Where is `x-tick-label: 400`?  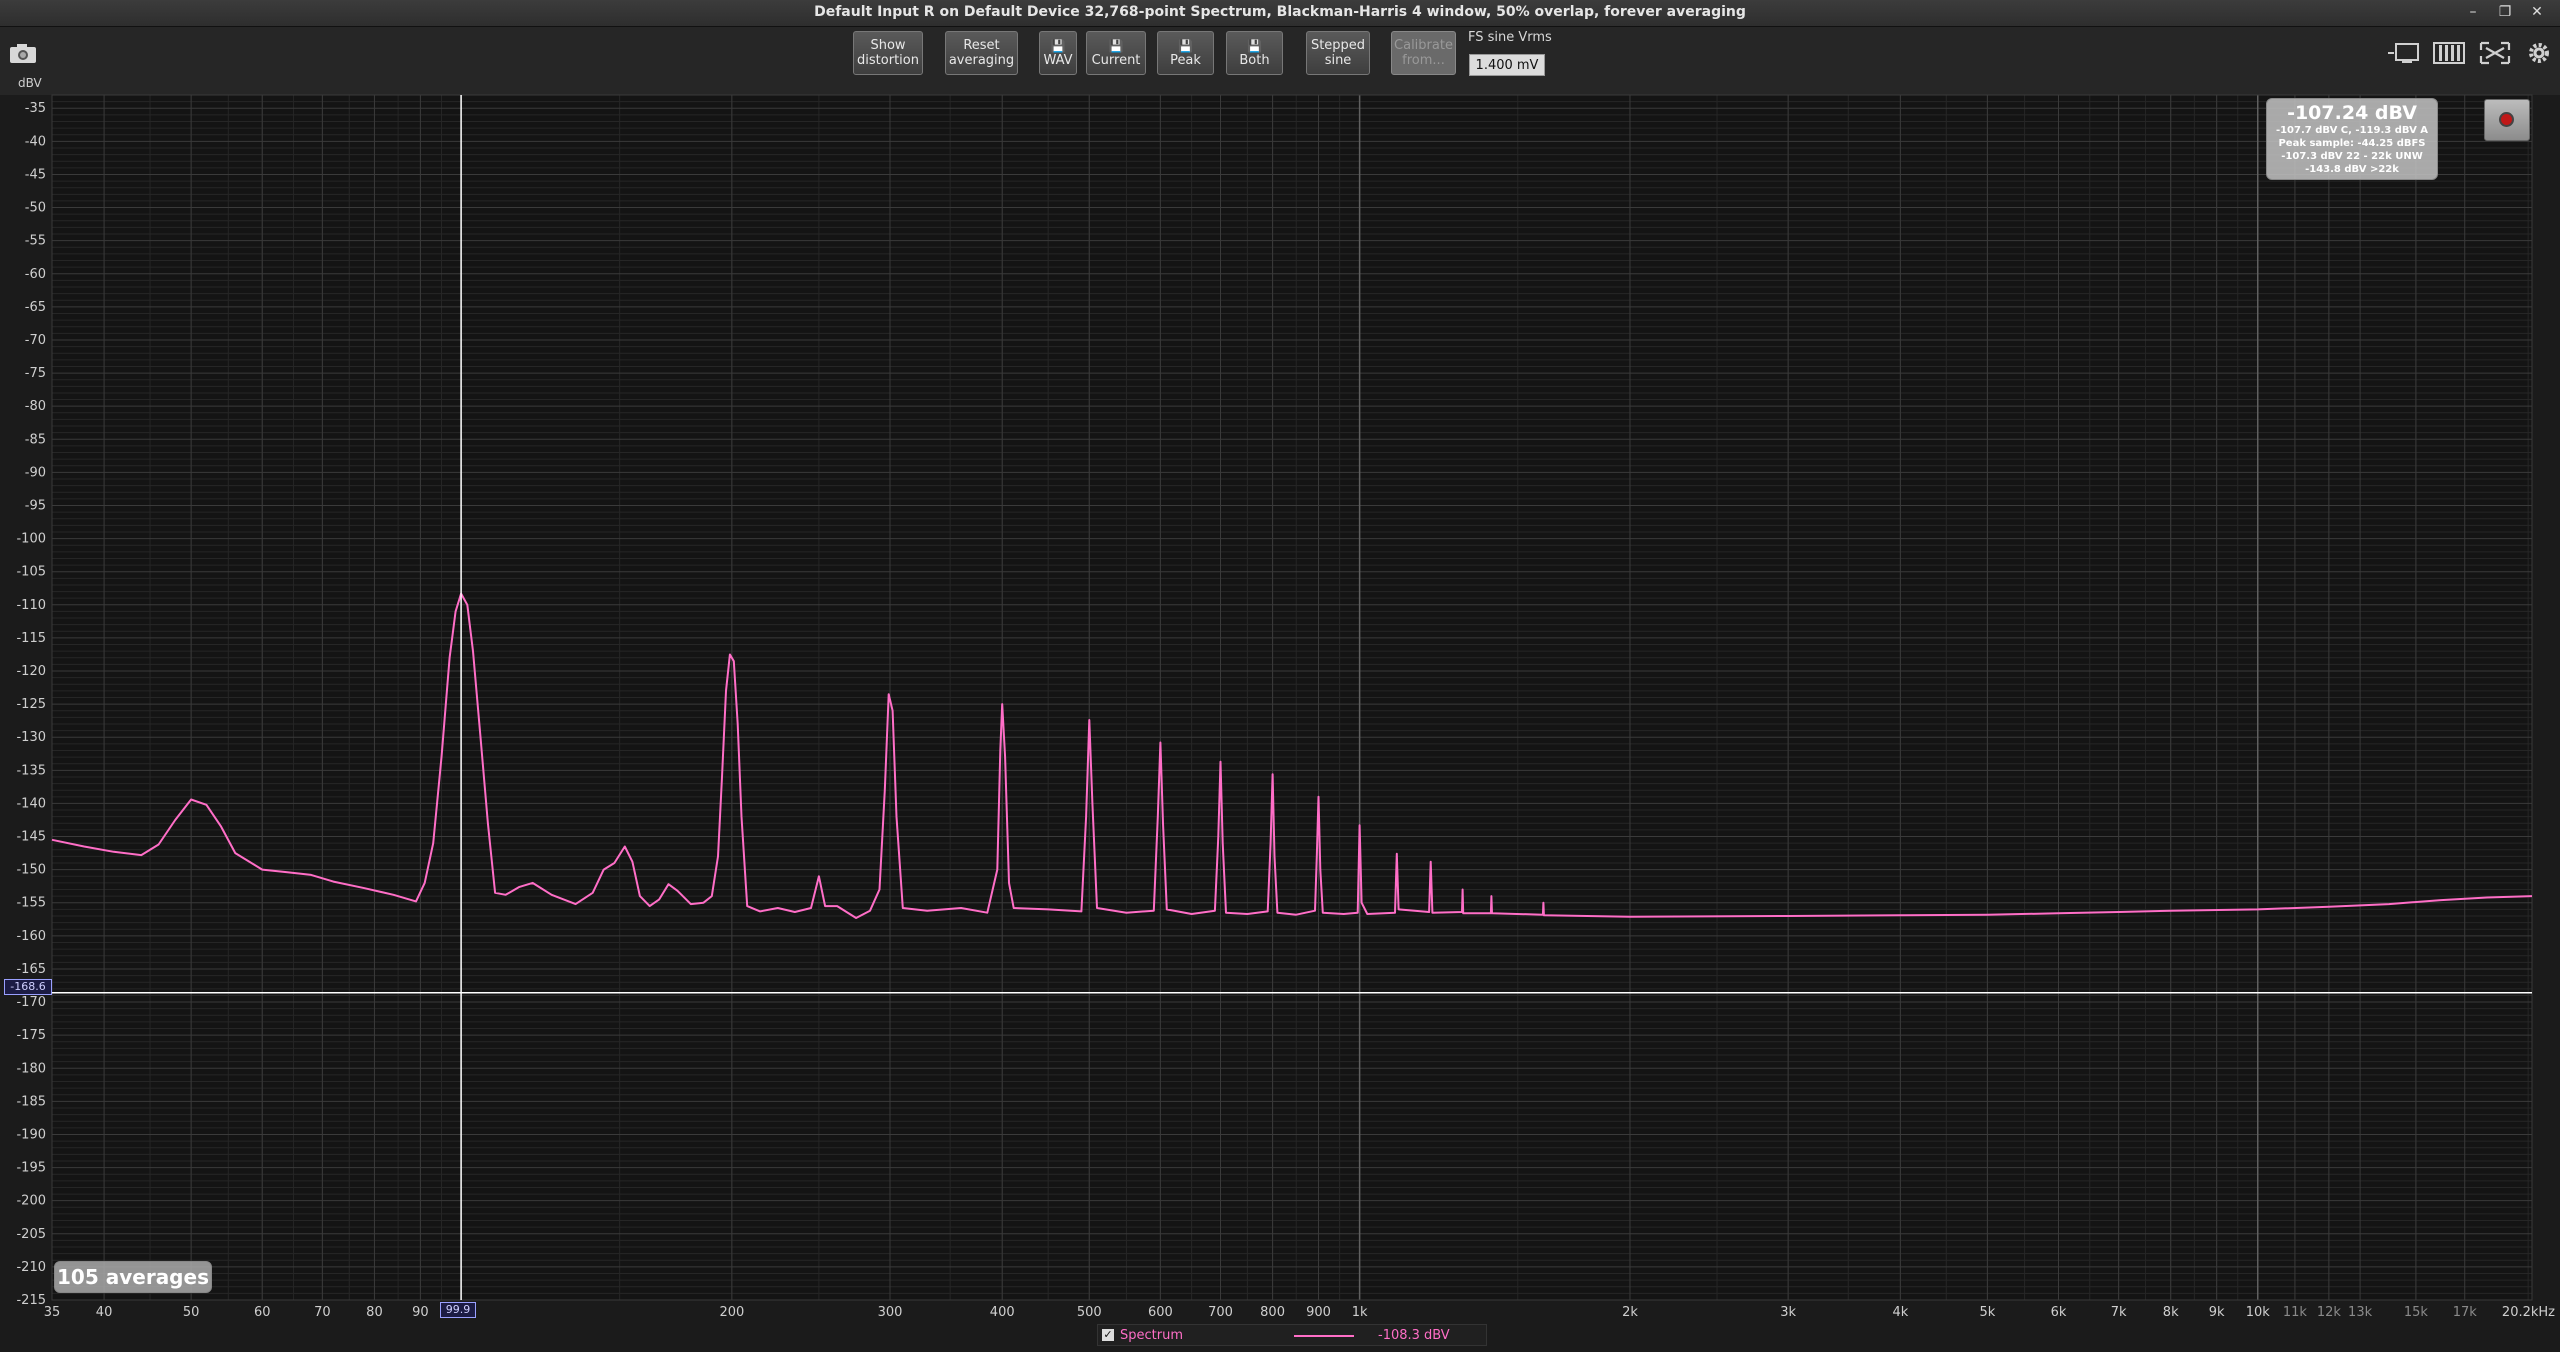 x-tick-label: 400 is located at coordinates (1002, 1312).